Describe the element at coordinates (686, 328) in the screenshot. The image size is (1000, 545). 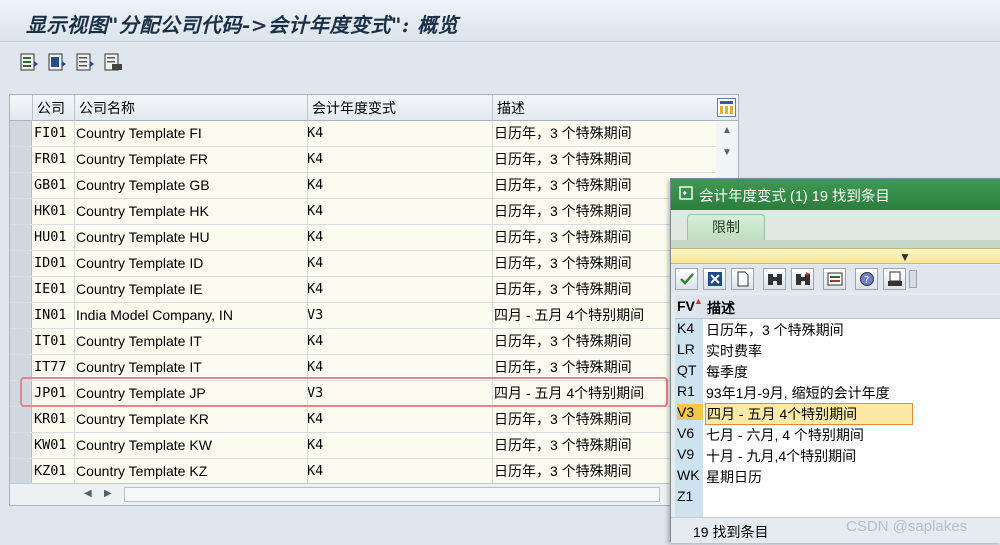
I see `variant-key: K4` at that location.